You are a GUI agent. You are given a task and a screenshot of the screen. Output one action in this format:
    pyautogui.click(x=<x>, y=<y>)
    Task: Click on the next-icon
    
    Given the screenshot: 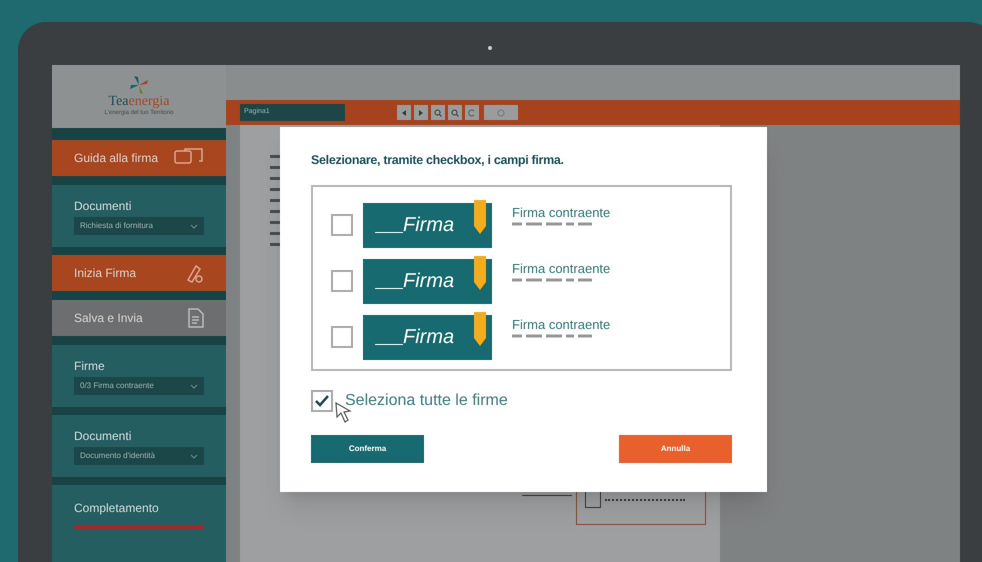 What is the action you would take?
    pyautogui.click(x=421, y=112)
    